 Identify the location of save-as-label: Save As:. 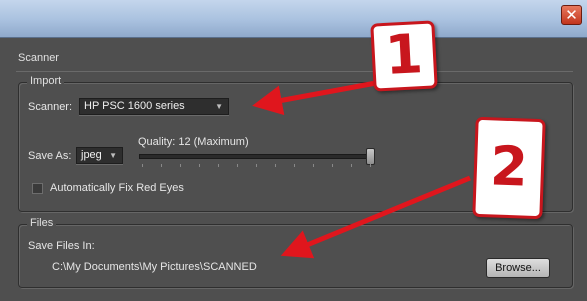
(50, 156).